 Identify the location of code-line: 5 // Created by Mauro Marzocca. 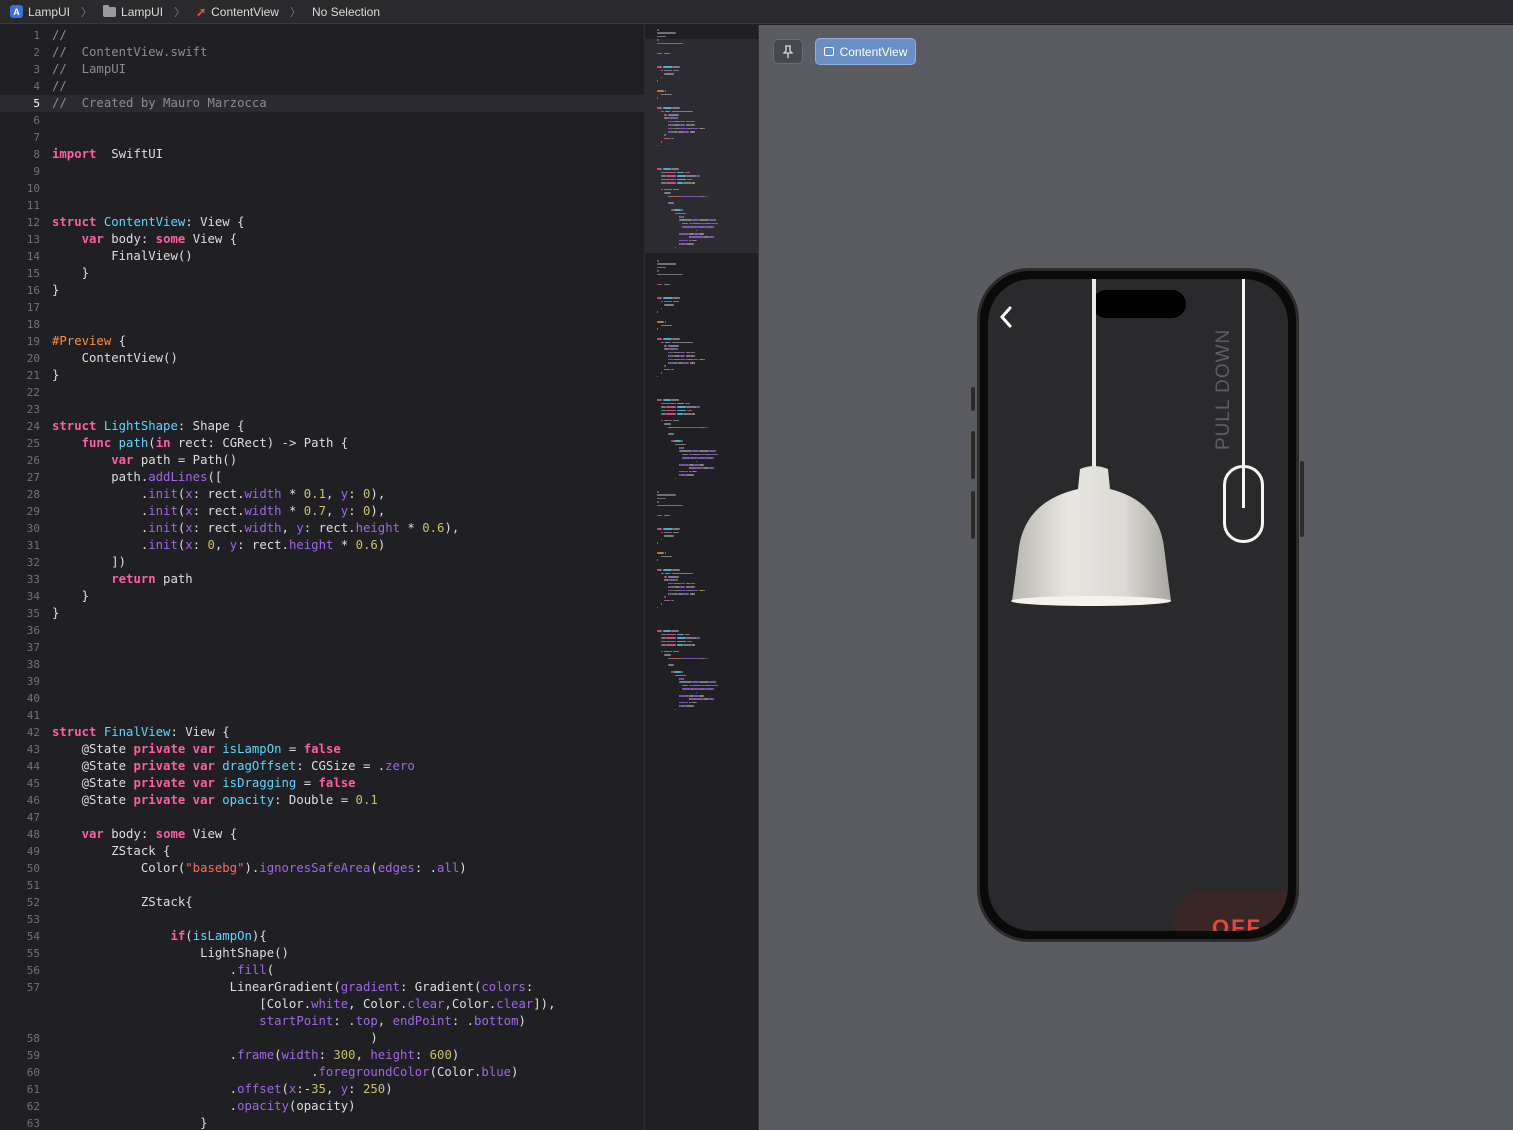
(322, 103).